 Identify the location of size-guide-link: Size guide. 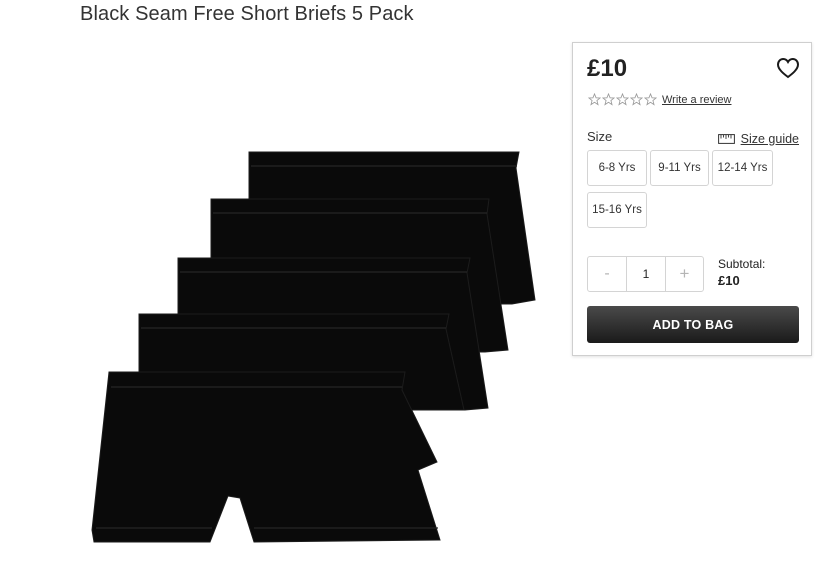
(758, 139).